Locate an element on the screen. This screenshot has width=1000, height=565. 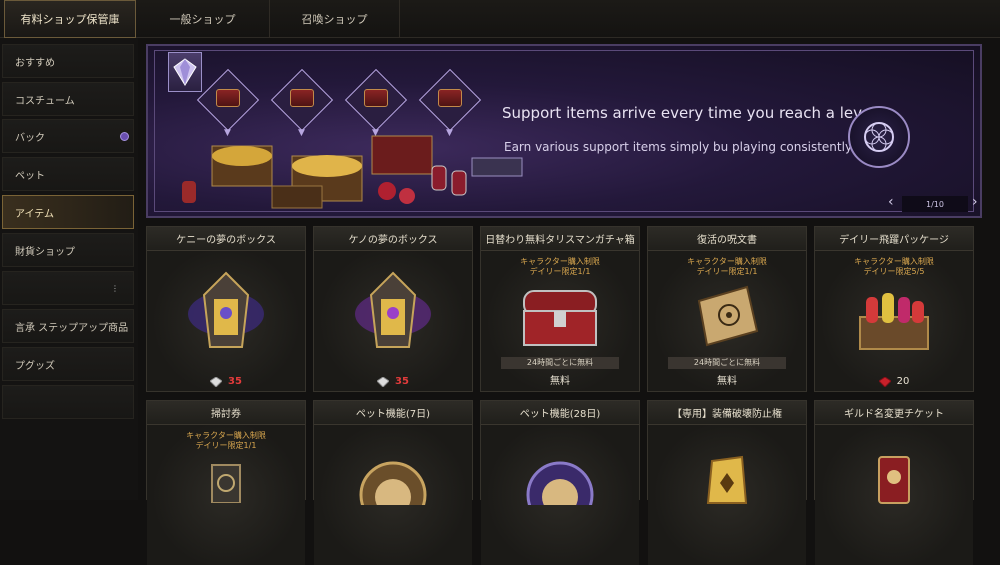
product-title: デイリー飛躍パッケージ is located at coordinates (894, 239).